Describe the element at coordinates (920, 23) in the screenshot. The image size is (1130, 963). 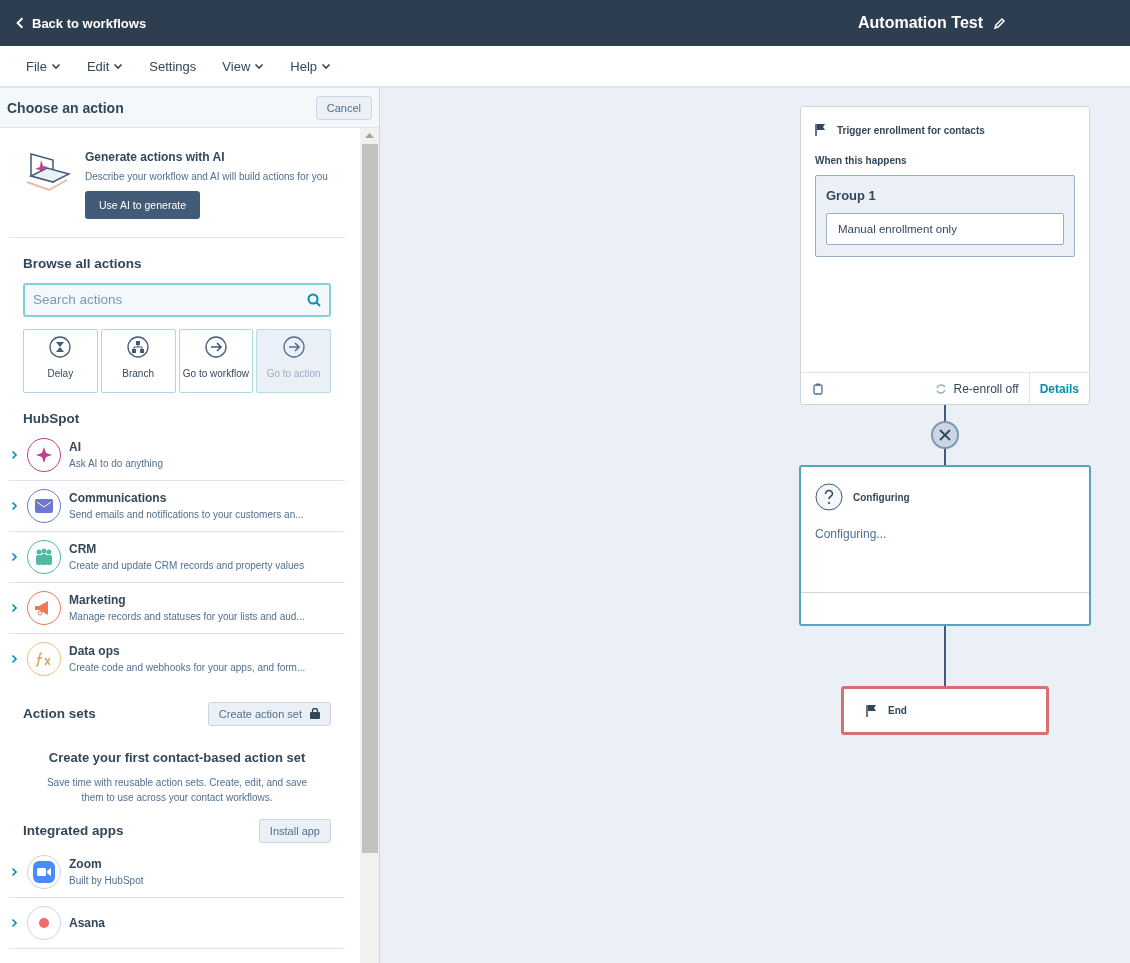
I see `workflow-title: Automation Test` at that location.